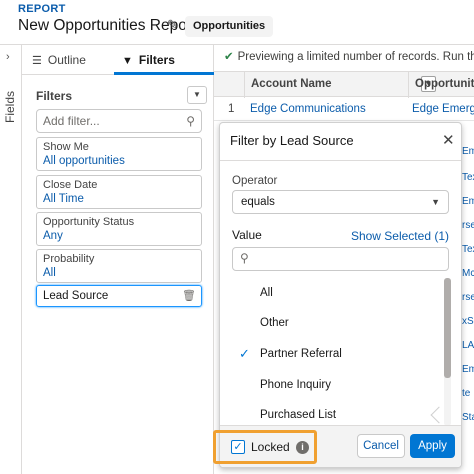  Describe the element at coordinates (301, 354) in the screenshot. I see `option-label: Partner Referral` at that location.